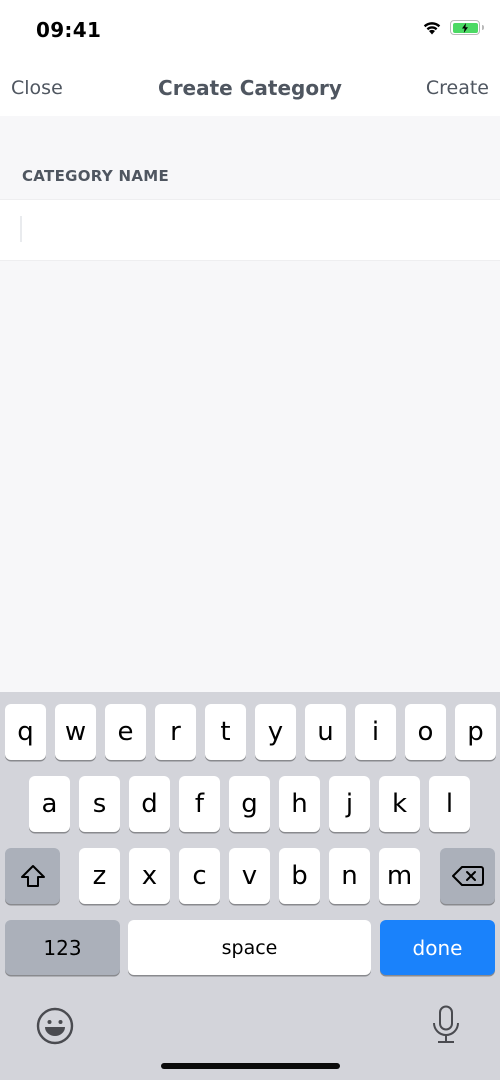 The width and height of the screenshot is (500, 1080). What do you see at coordinates (375, 732) in the screenshot?
I see `key-i: i` at bounding box center [375, 732].